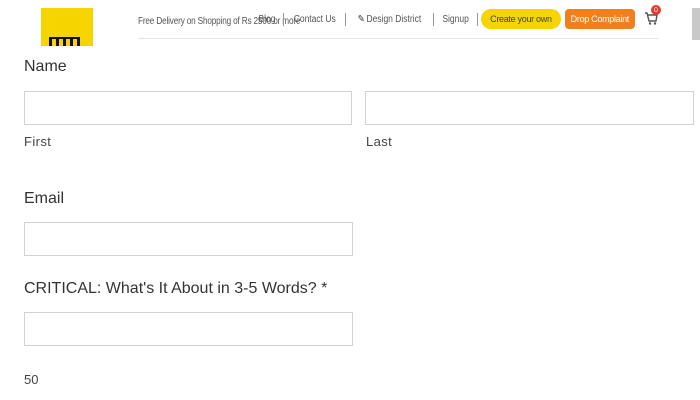 This screenshot has height=400, width=700. What do you see at coordinates (379, 141) in the screenshot?
I see `last-name-sublabel: Last` at bounding box center [379, 141].